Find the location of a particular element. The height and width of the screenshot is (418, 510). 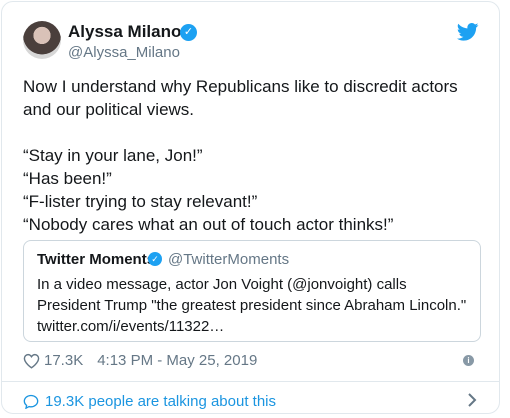

quoted-author-handle: @TwitterMoments is located at coordinates (229, 259).